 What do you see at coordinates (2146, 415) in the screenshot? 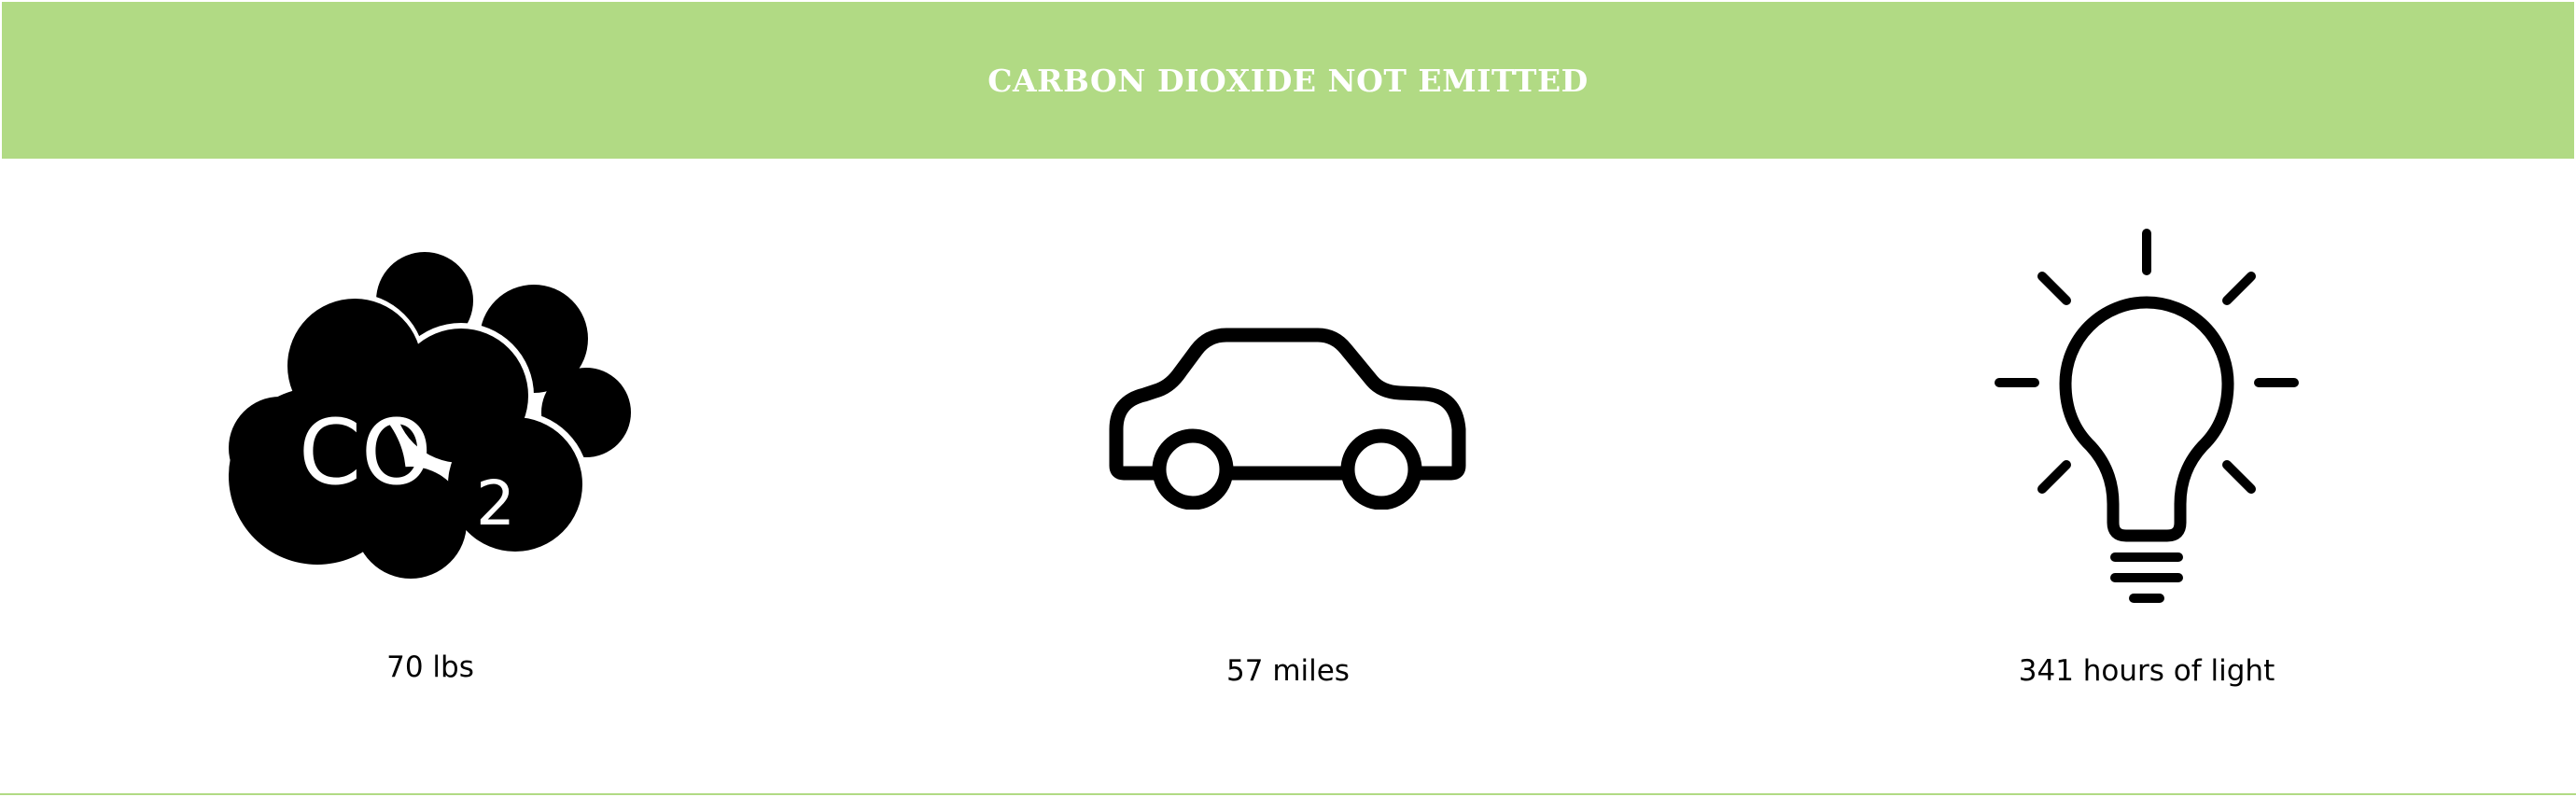
I see `light-bulb-icon` at bounding box center [2146, 415].